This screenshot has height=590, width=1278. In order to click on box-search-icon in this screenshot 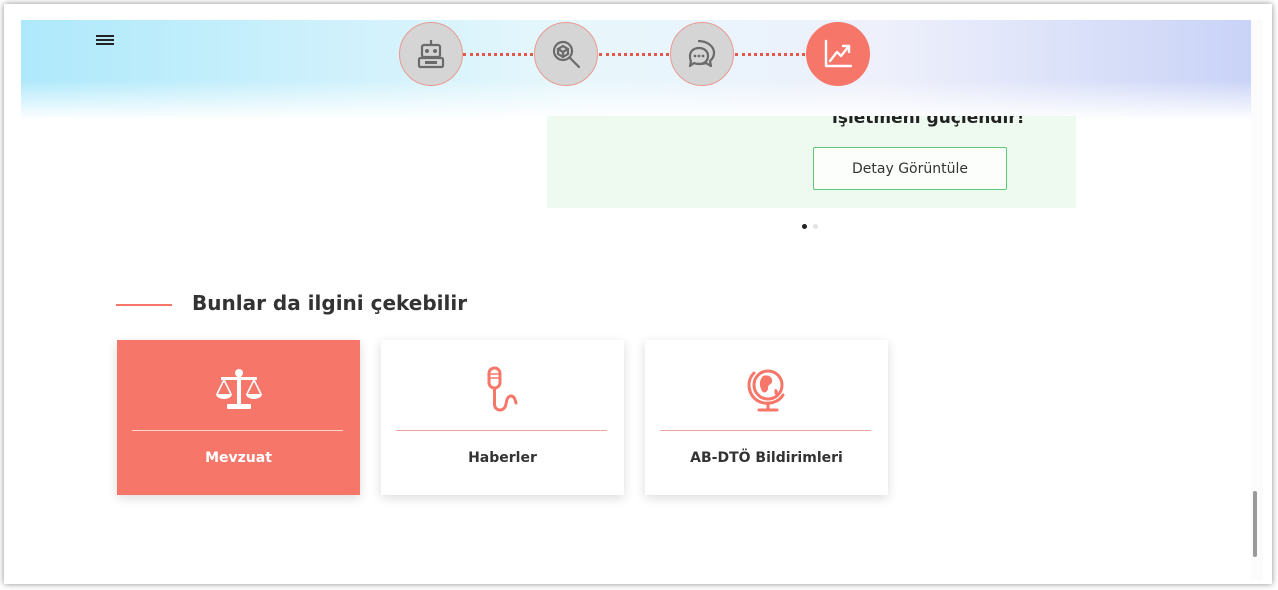, I will do `click(566, 54)`.